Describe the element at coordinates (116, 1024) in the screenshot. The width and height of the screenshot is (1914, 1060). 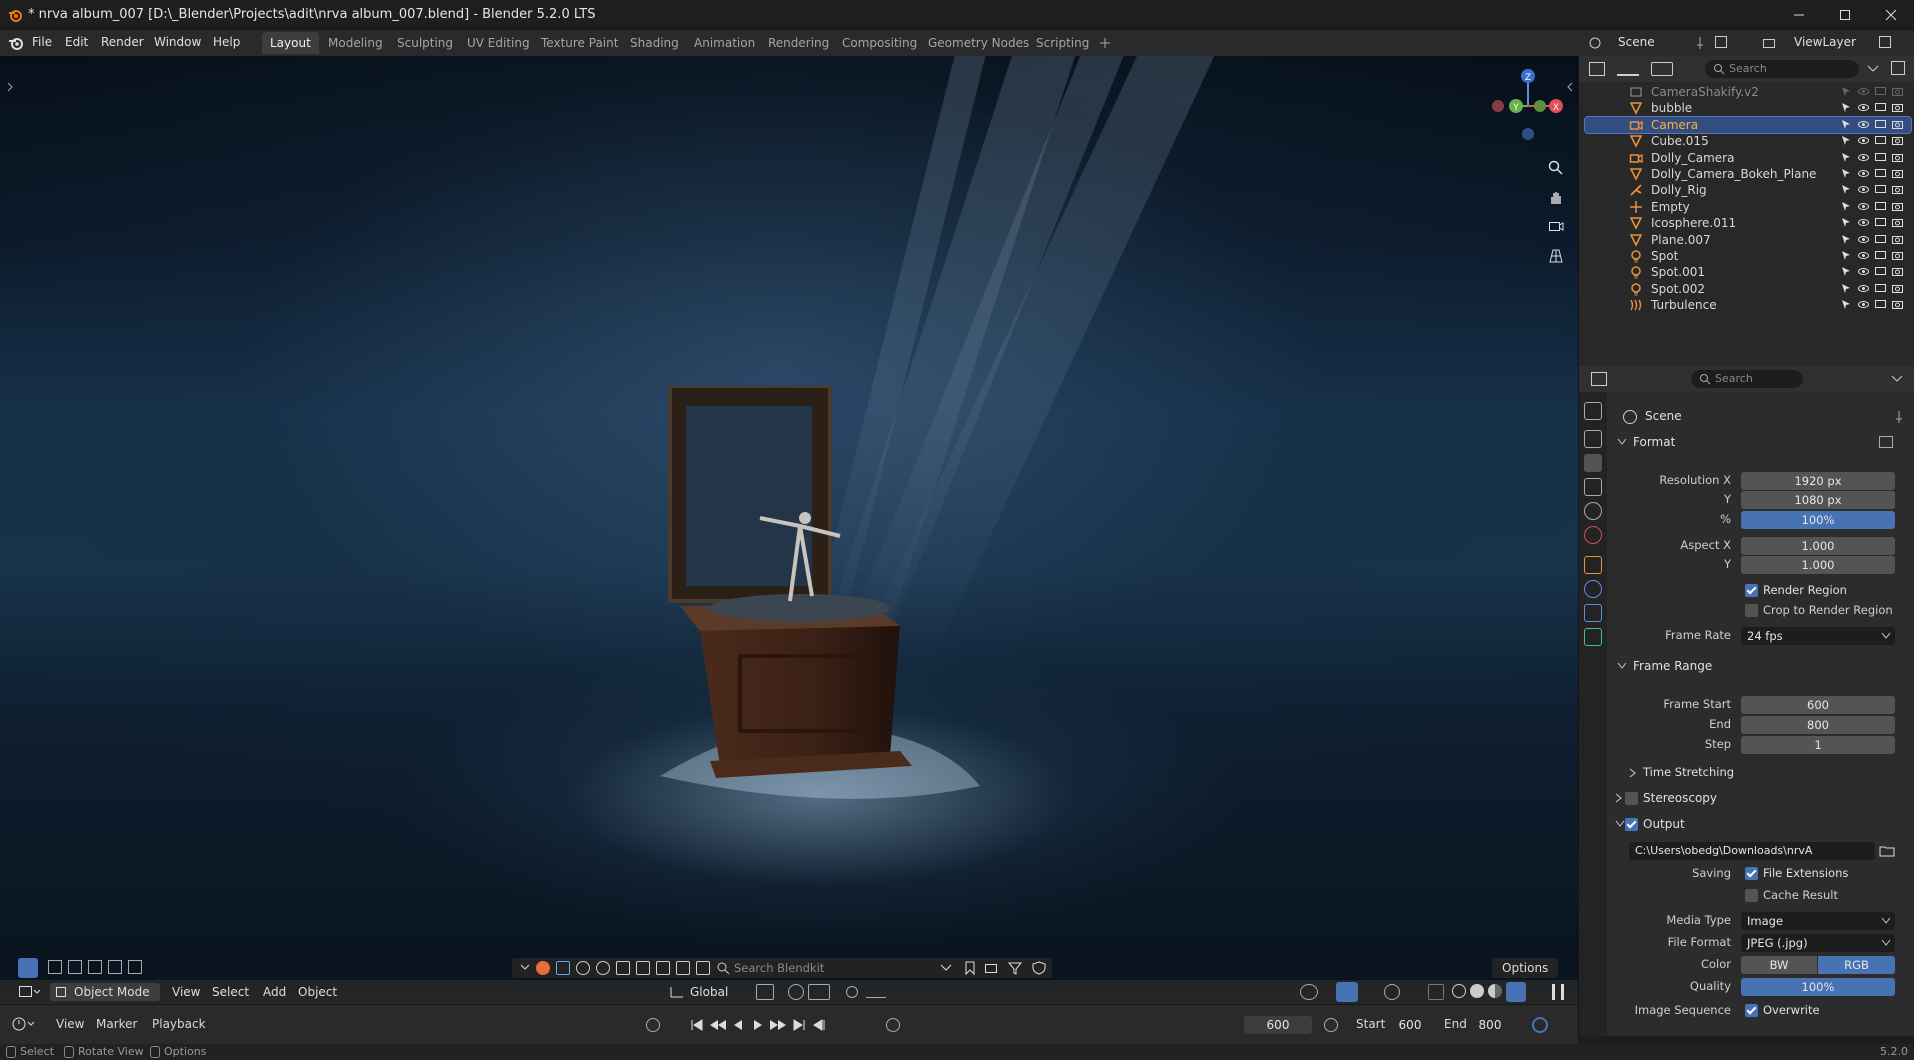
I see `timeline-menu-marker: Marker` at that location.